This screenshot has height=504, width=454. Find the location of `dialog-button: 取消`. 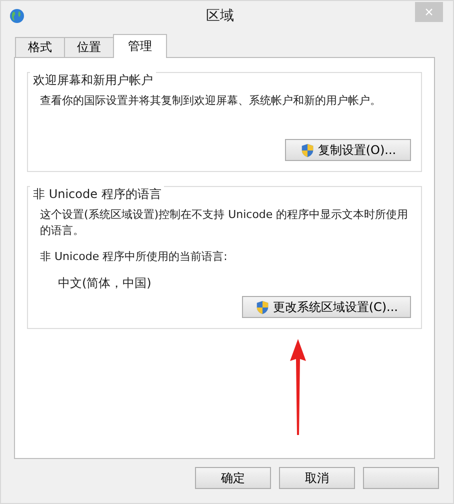

dialog-button: 取消 is located at coordinates (317, 478).